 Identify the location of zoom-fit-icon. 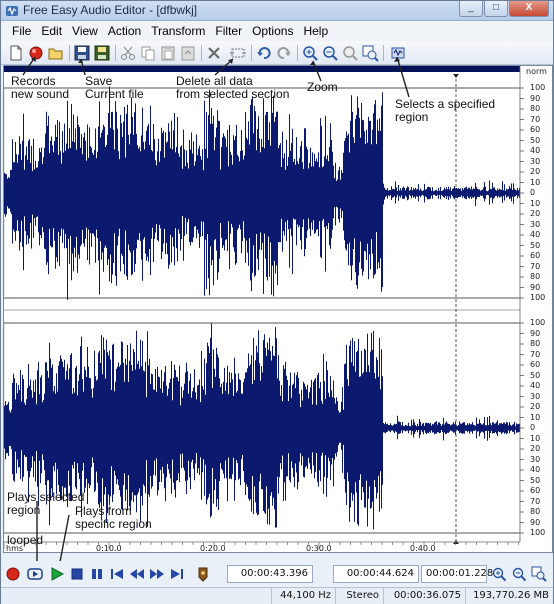
(539, 574).